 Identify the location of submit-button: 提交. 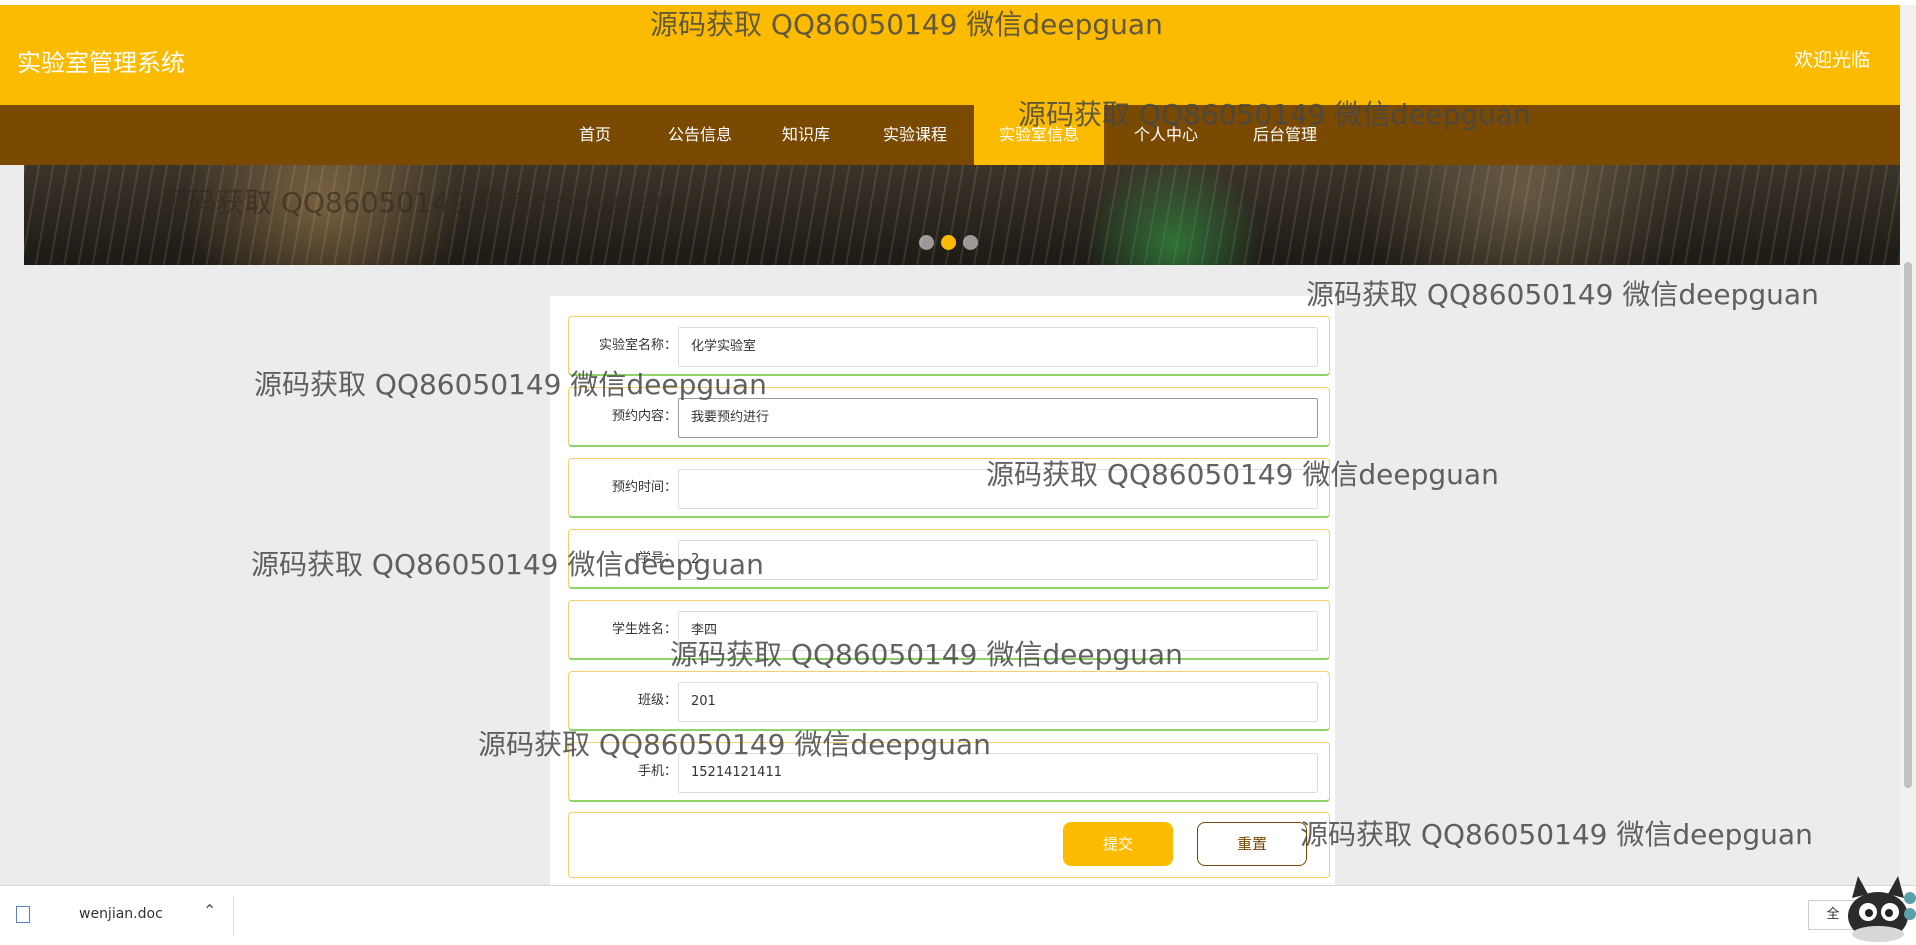
(1118, 844).